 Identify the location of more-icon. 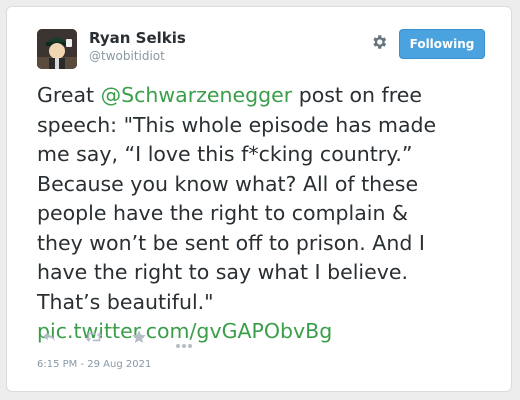
(184, 343).